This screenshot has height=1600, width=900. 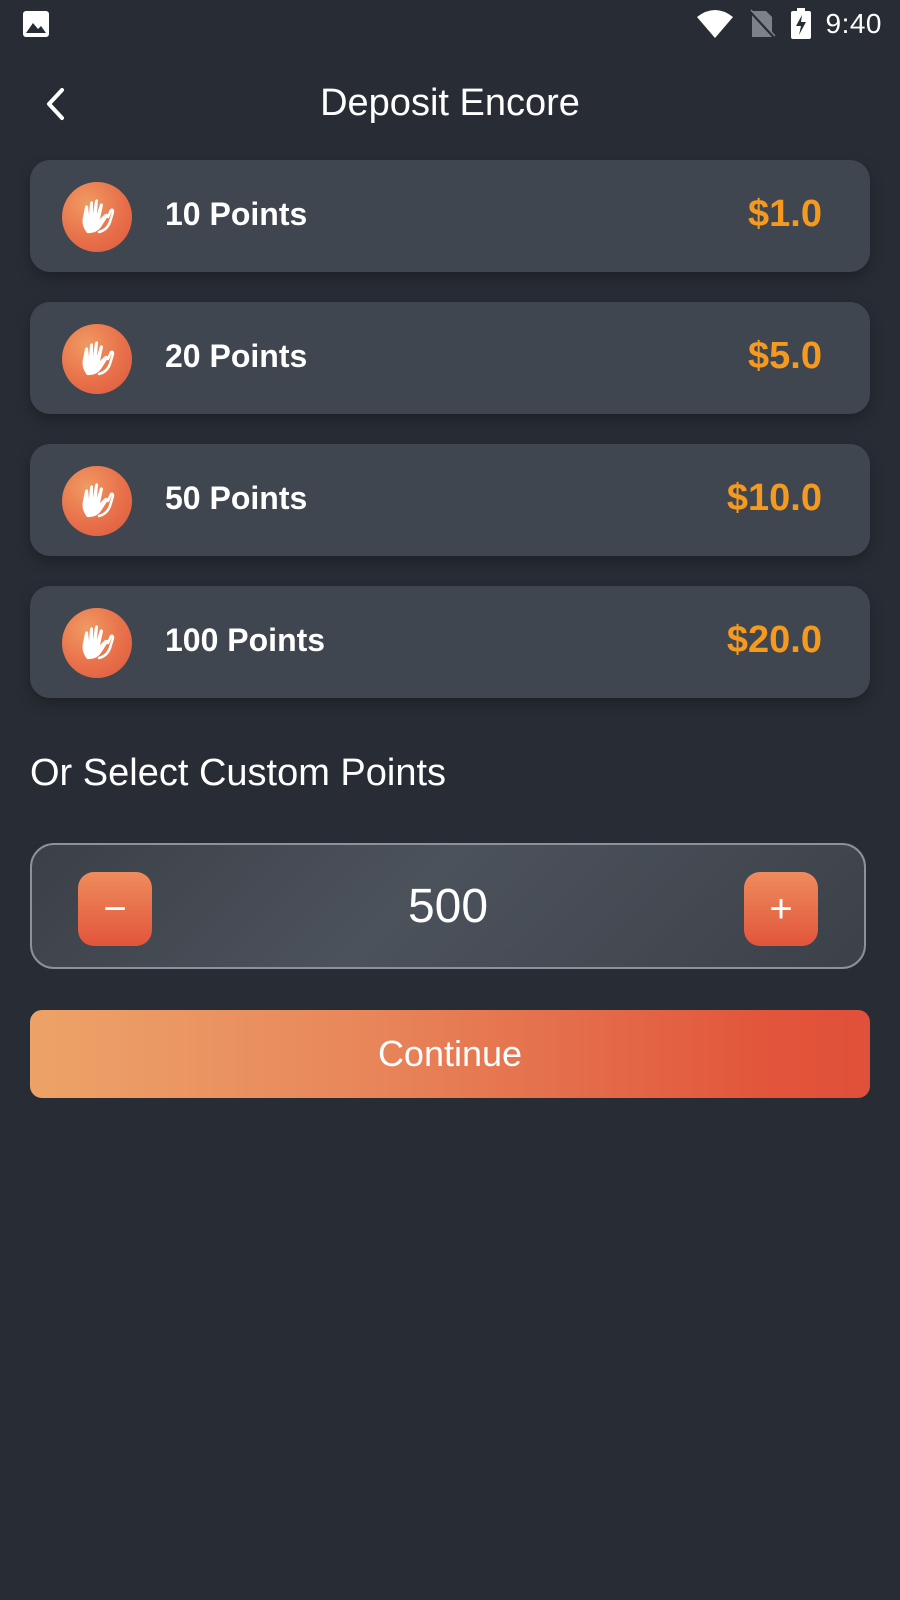 What do you see at coordinates (800, 23) in the screenshot?
I see `battery-charging-icon` at bounding box center [800, 23].